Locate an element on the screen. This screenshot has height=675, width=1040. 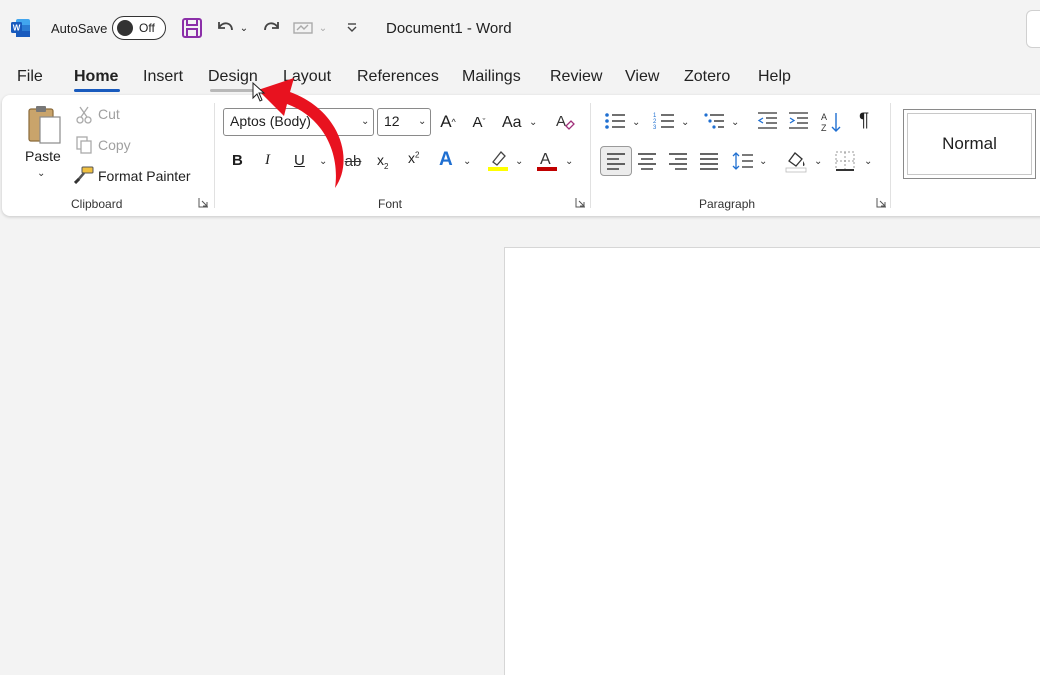
highlight-chevron-icon: ⌄ is located at coordinates (519, 161).